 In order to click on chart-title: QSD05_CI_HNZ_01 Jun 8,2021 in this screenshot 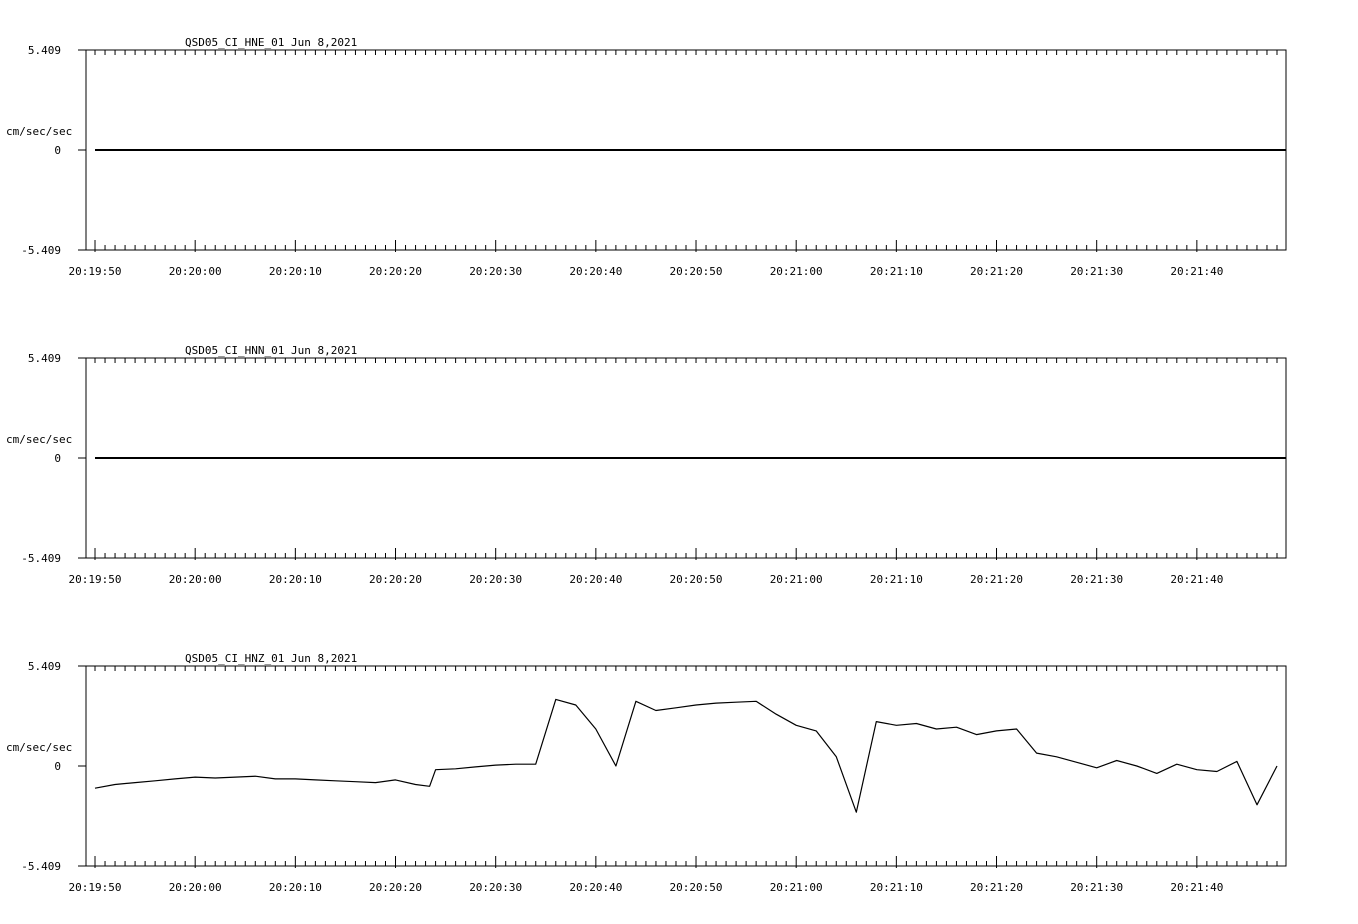, I will do `click(271, 658)`.